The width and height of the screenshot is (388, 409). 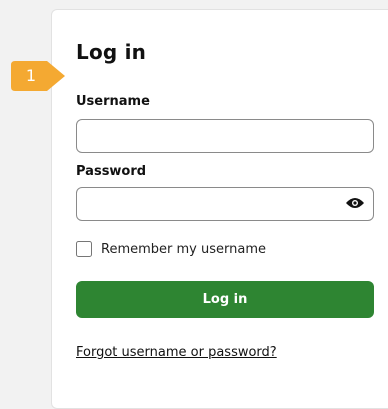 What do you see at coordinates (111, 52) in the screenshot?
I see `page-title: Log in` at bounding box center [111, 52].